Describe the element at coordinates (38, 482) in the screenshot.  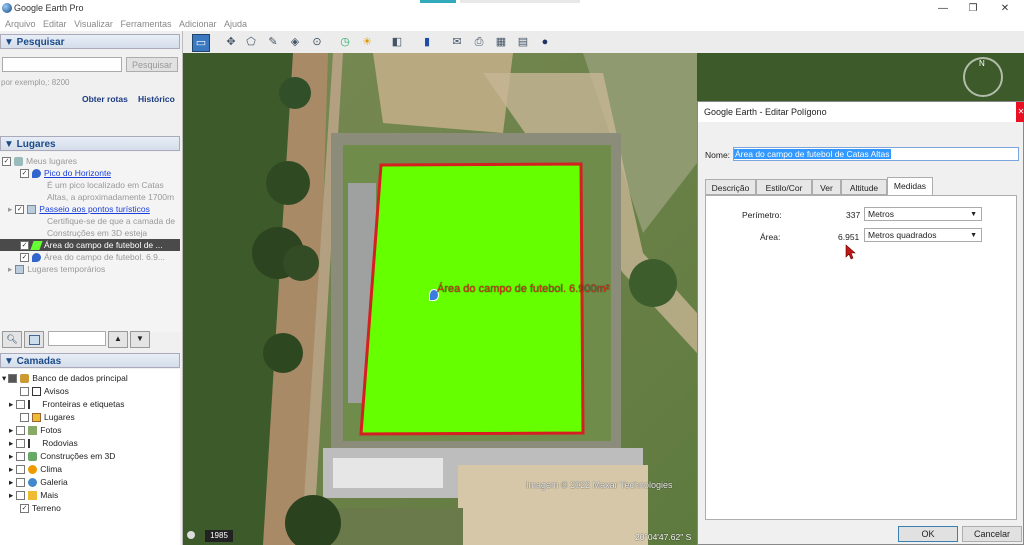
I see `layer-item: ▸ Galeria` at that location.